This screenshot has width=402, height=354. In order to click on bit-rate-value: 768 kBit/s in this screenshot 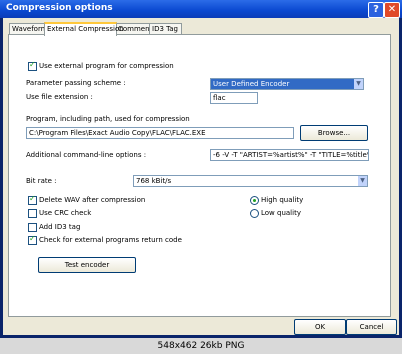, I will do `click(154, 181)`.